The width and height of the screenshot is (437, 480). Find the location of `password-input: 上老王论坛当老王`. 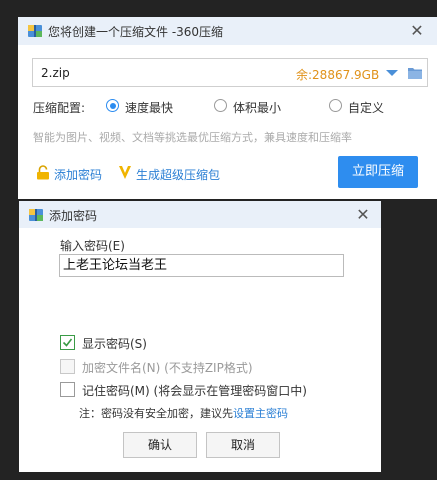

password-input: 上老王论坛当老王 is located at coordinates (201, 265).